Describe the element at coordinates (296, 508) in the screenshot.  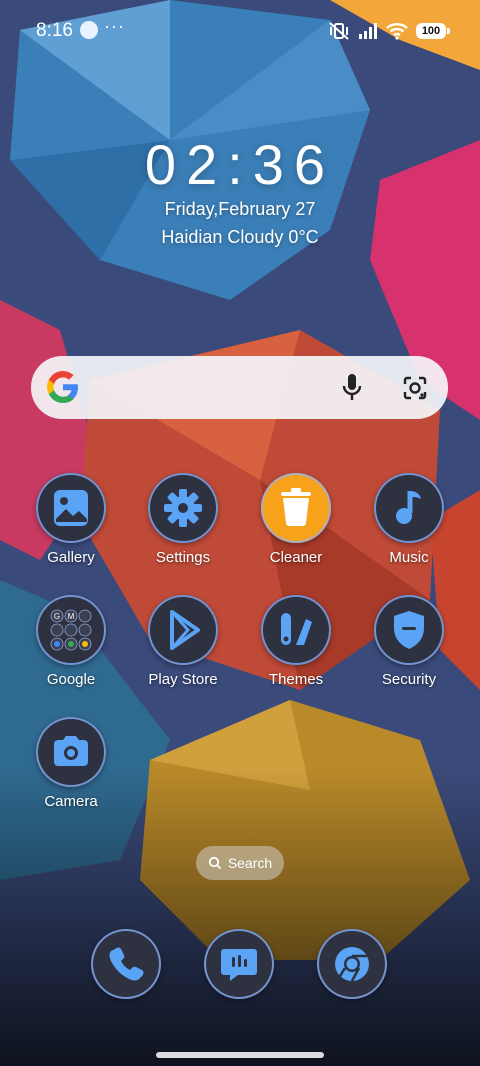
I see `trash-icon` at that location.